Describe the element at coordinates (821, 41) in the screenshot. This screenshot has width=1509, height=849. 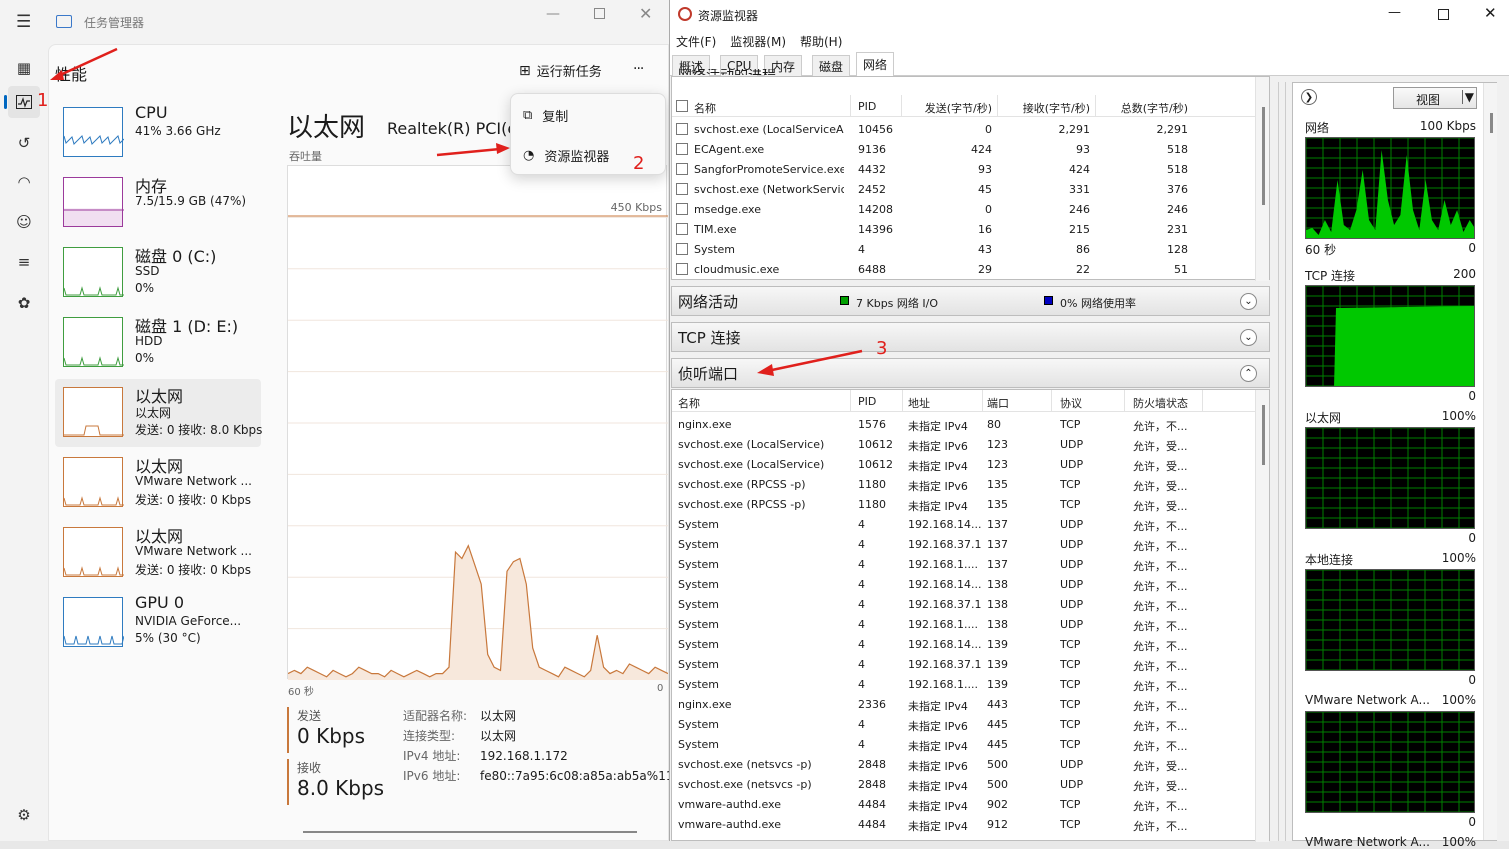
I see `menu-item: 帮助(H)` at that location.